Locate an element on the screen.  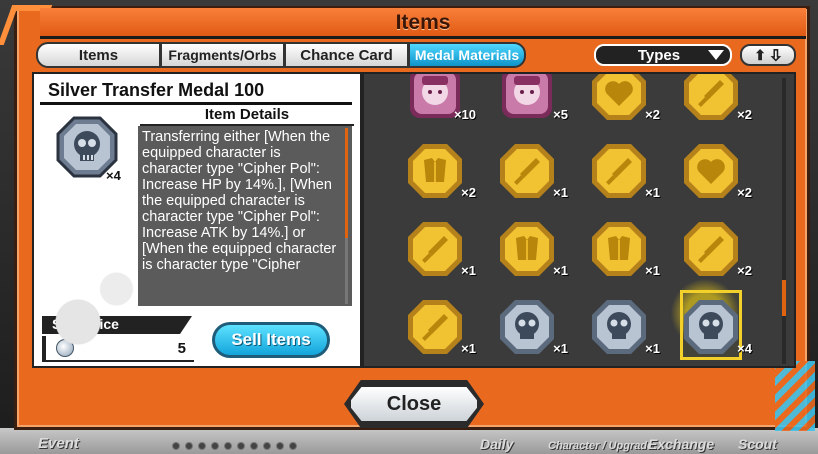
chevron-down-icon is located at coordinates (716, 55).